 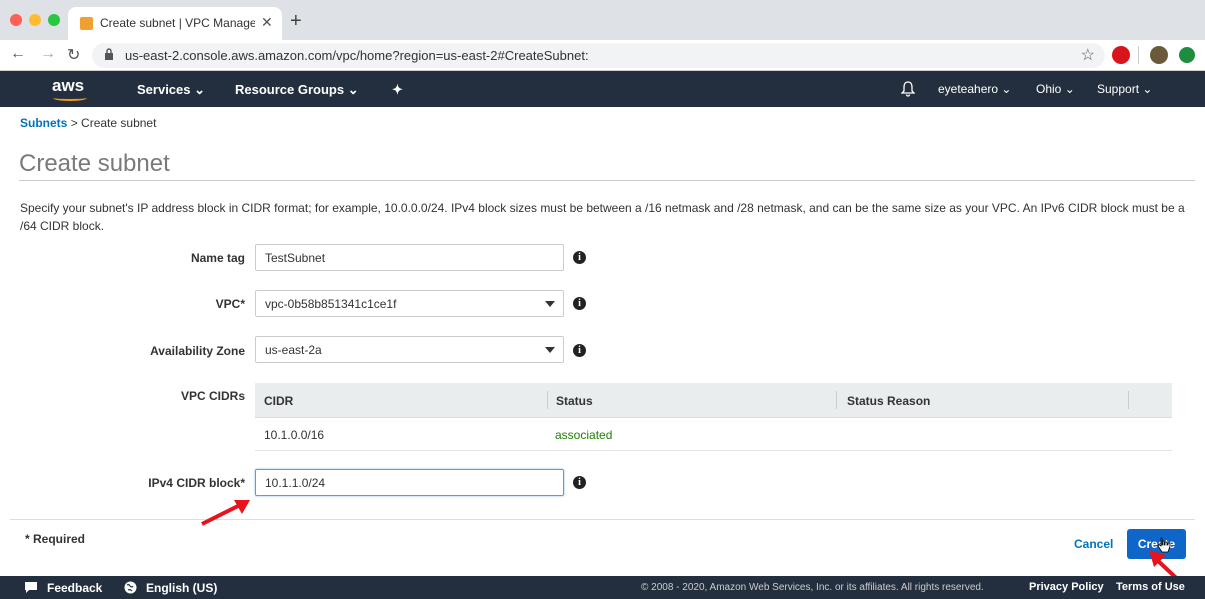 I want to click on ipv4-cidr-input: 10.1.1.0/24, so click(x=409, y=482).